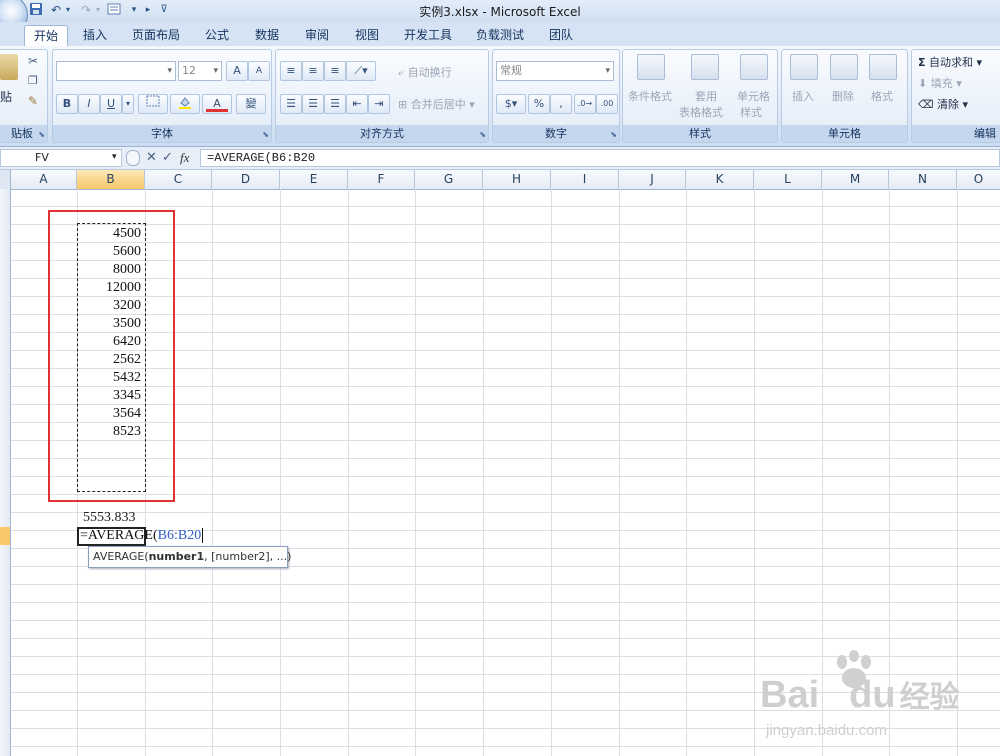  What do you see at coordinates (511, 104) in the screenshot?
I see `currency-icon: $▾` at bounding box center [511, 104].